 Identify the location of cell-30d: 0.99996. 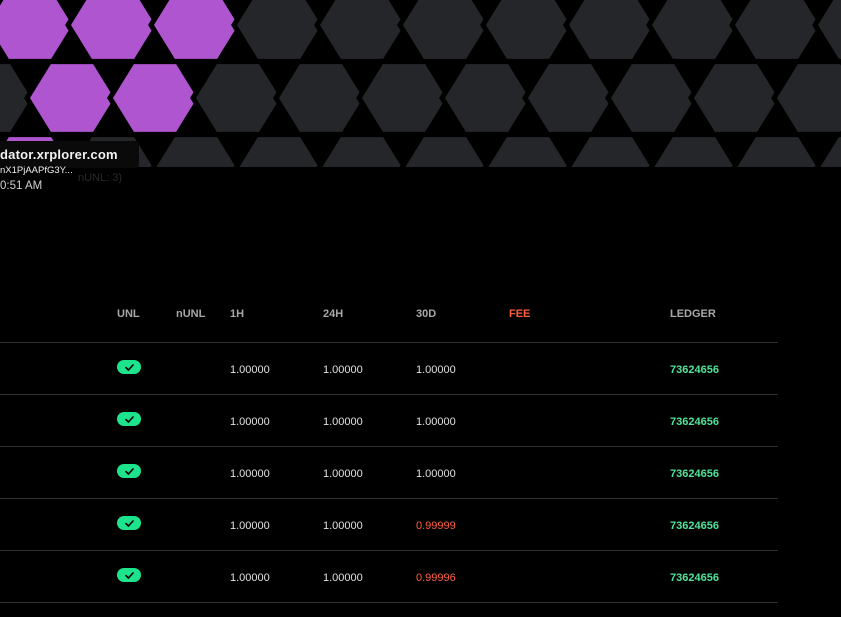
(436, 578).